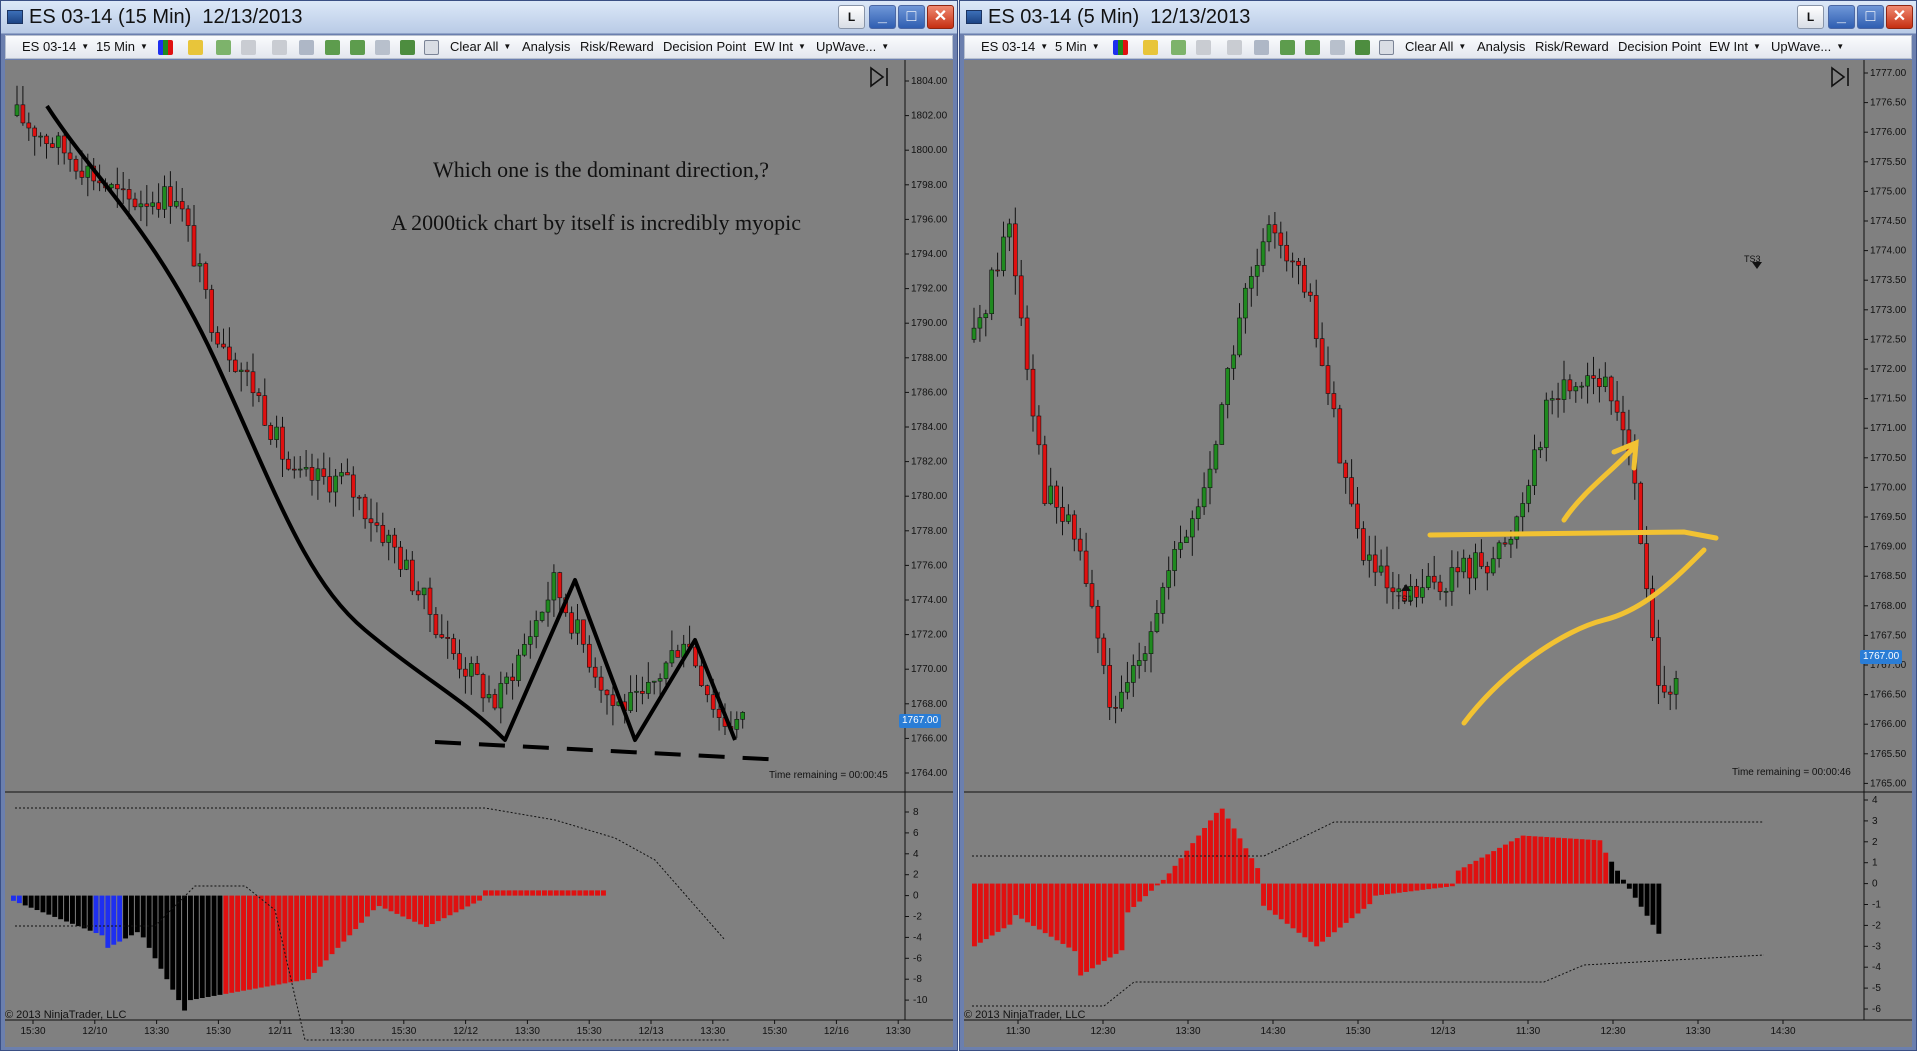  What do you see at coordinates (929, 738) in the screenshot?
I see `price-tick-label: 1766.00` at bounding box center [929, 738].